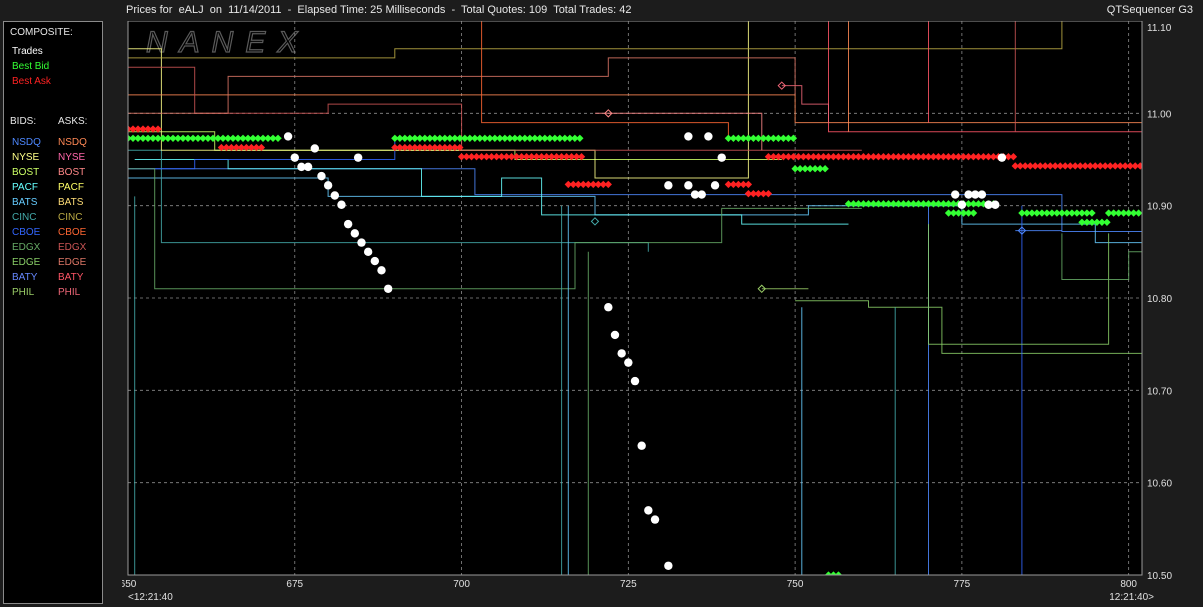 The height and width of the screenshot is (607, 1203). Describe the element at coordinates (795, 584) in the screenshot. I see `x-tick-label: 750` at that location.